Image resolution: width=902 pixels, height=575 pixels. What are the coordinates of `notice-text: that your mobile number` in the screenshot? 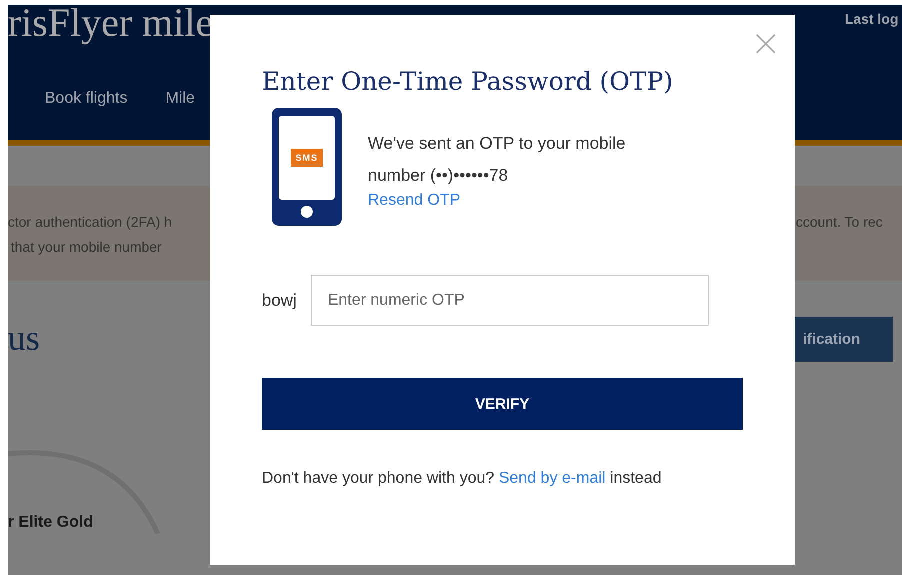 It's located at (86, 247).